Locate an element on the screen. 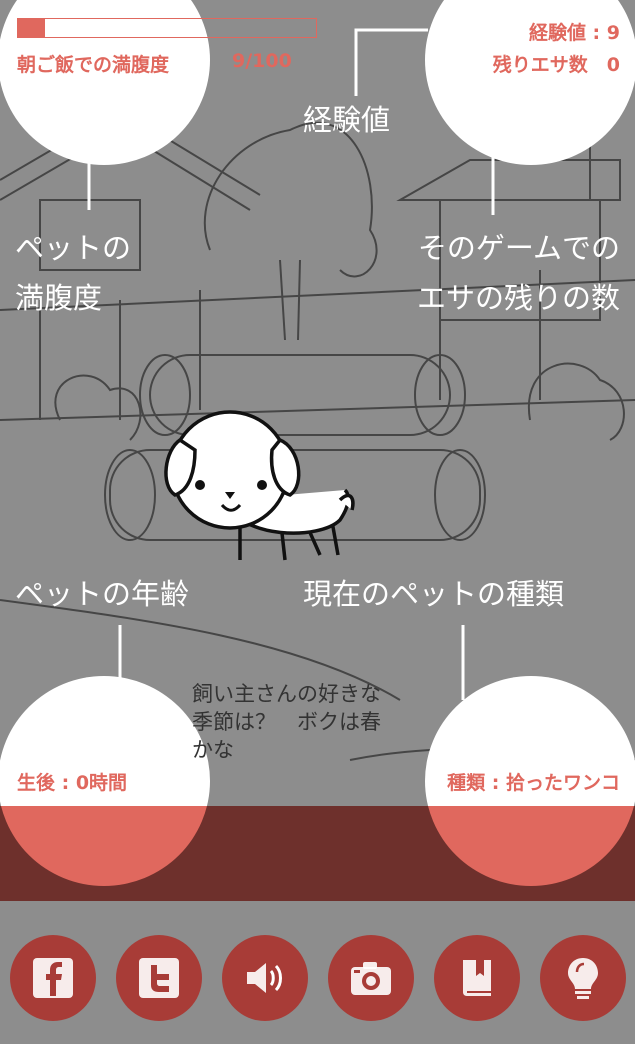 This screenshot has width=635, height=1044. satiety-label: 朝ご飯での満腹度 is located at coordinates (93, 65).